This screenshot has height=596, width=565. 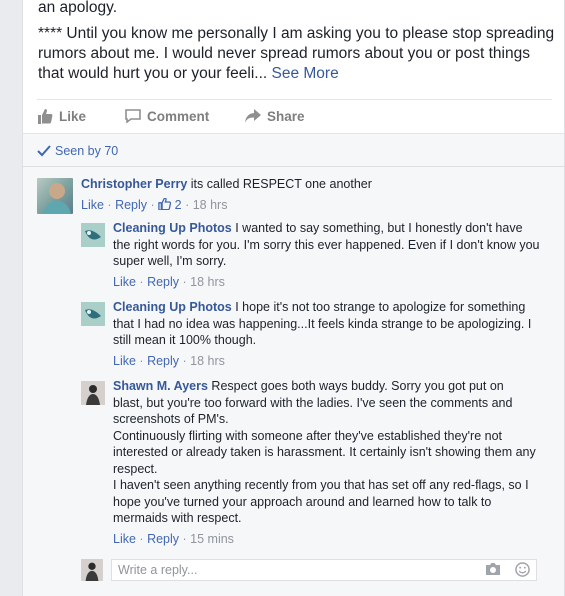 I want to click on seen-by: Seen by 70, so click(x=77, y=151).